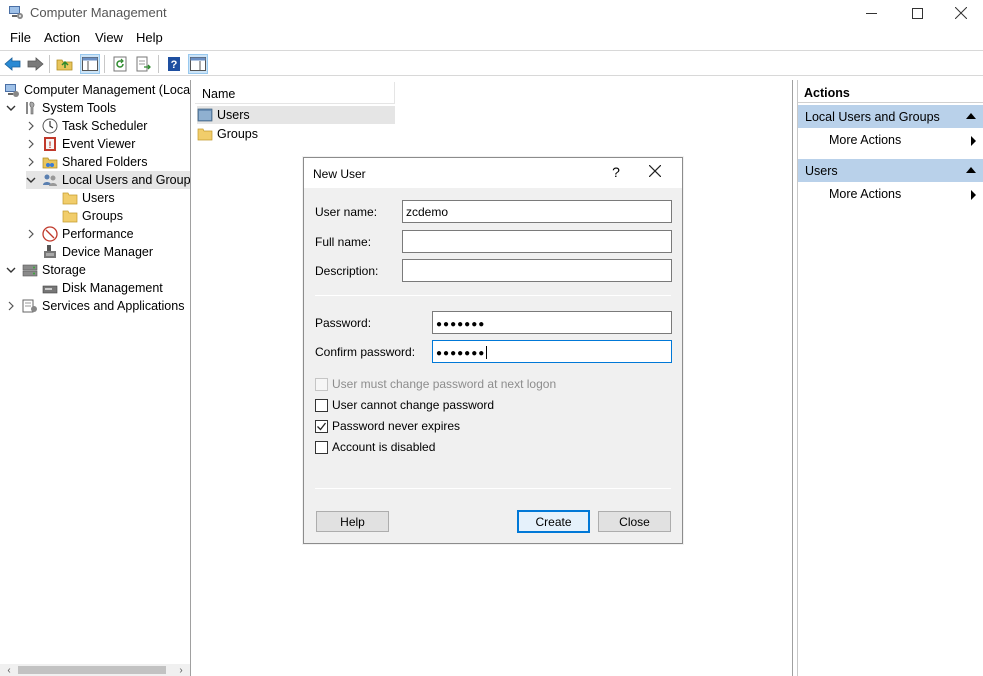 The width and height of the screenshot is (983, 676). I want to click on text-caret, so click(487, 353).